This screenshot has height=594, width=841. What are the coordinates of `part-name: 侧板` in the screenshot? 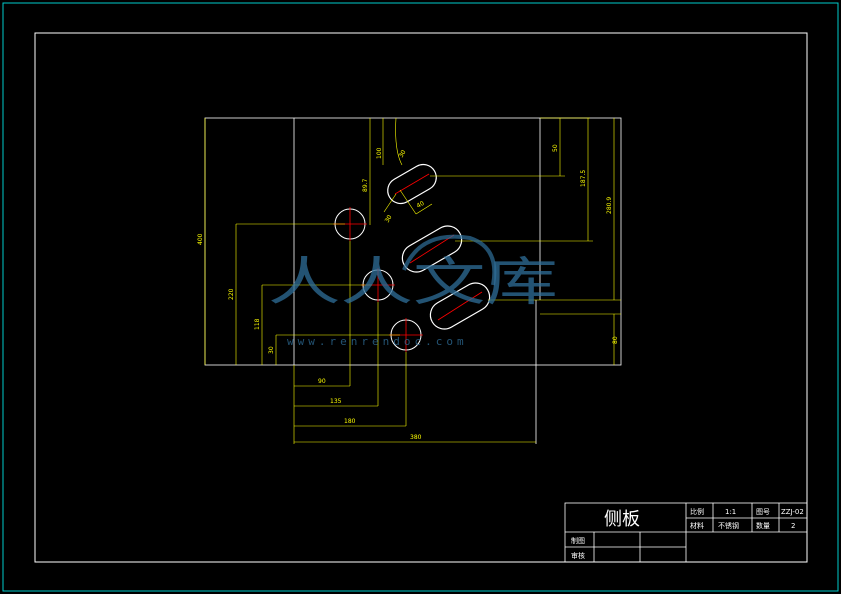 It's located at (622, 519).